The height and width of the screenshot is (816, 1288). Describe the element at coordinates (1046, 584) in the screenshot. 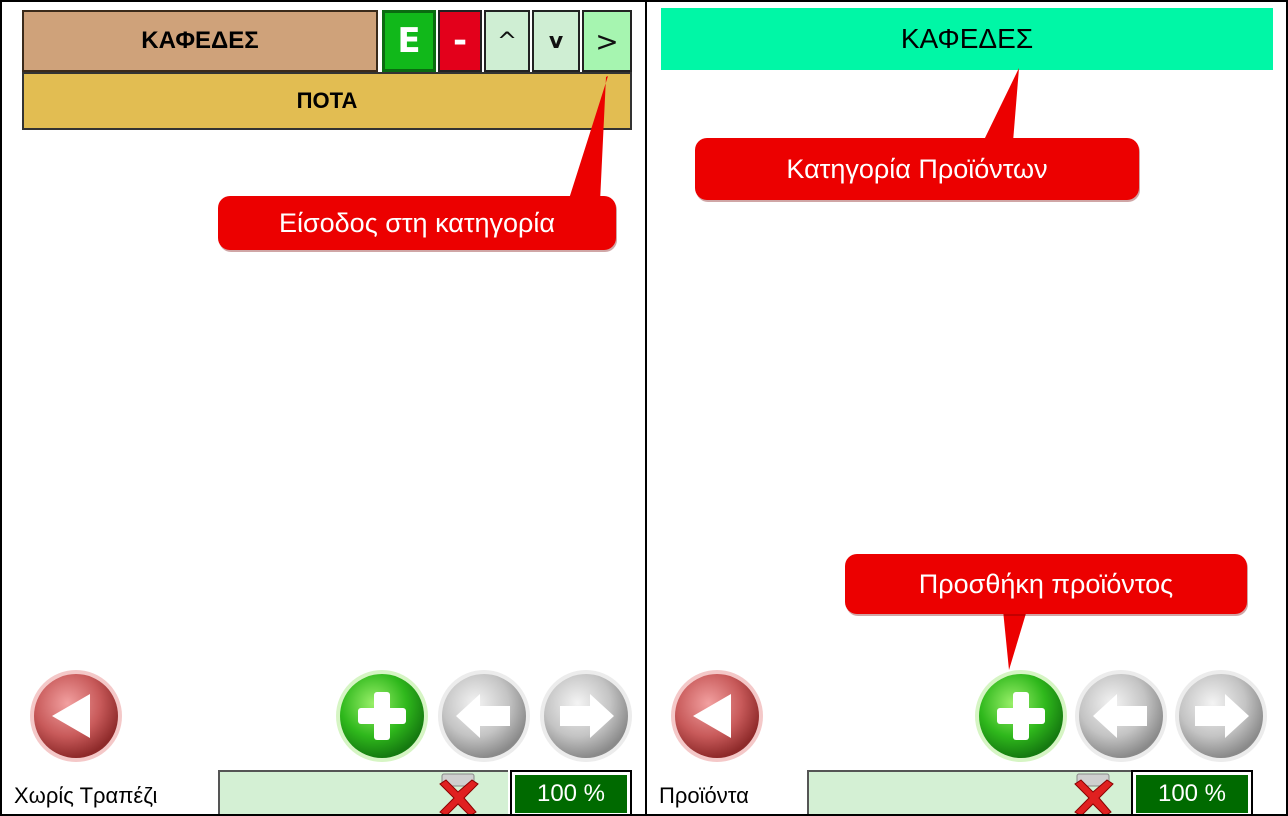

I see `callout-add-product: Προσθήκη προϊόντος` at that location.